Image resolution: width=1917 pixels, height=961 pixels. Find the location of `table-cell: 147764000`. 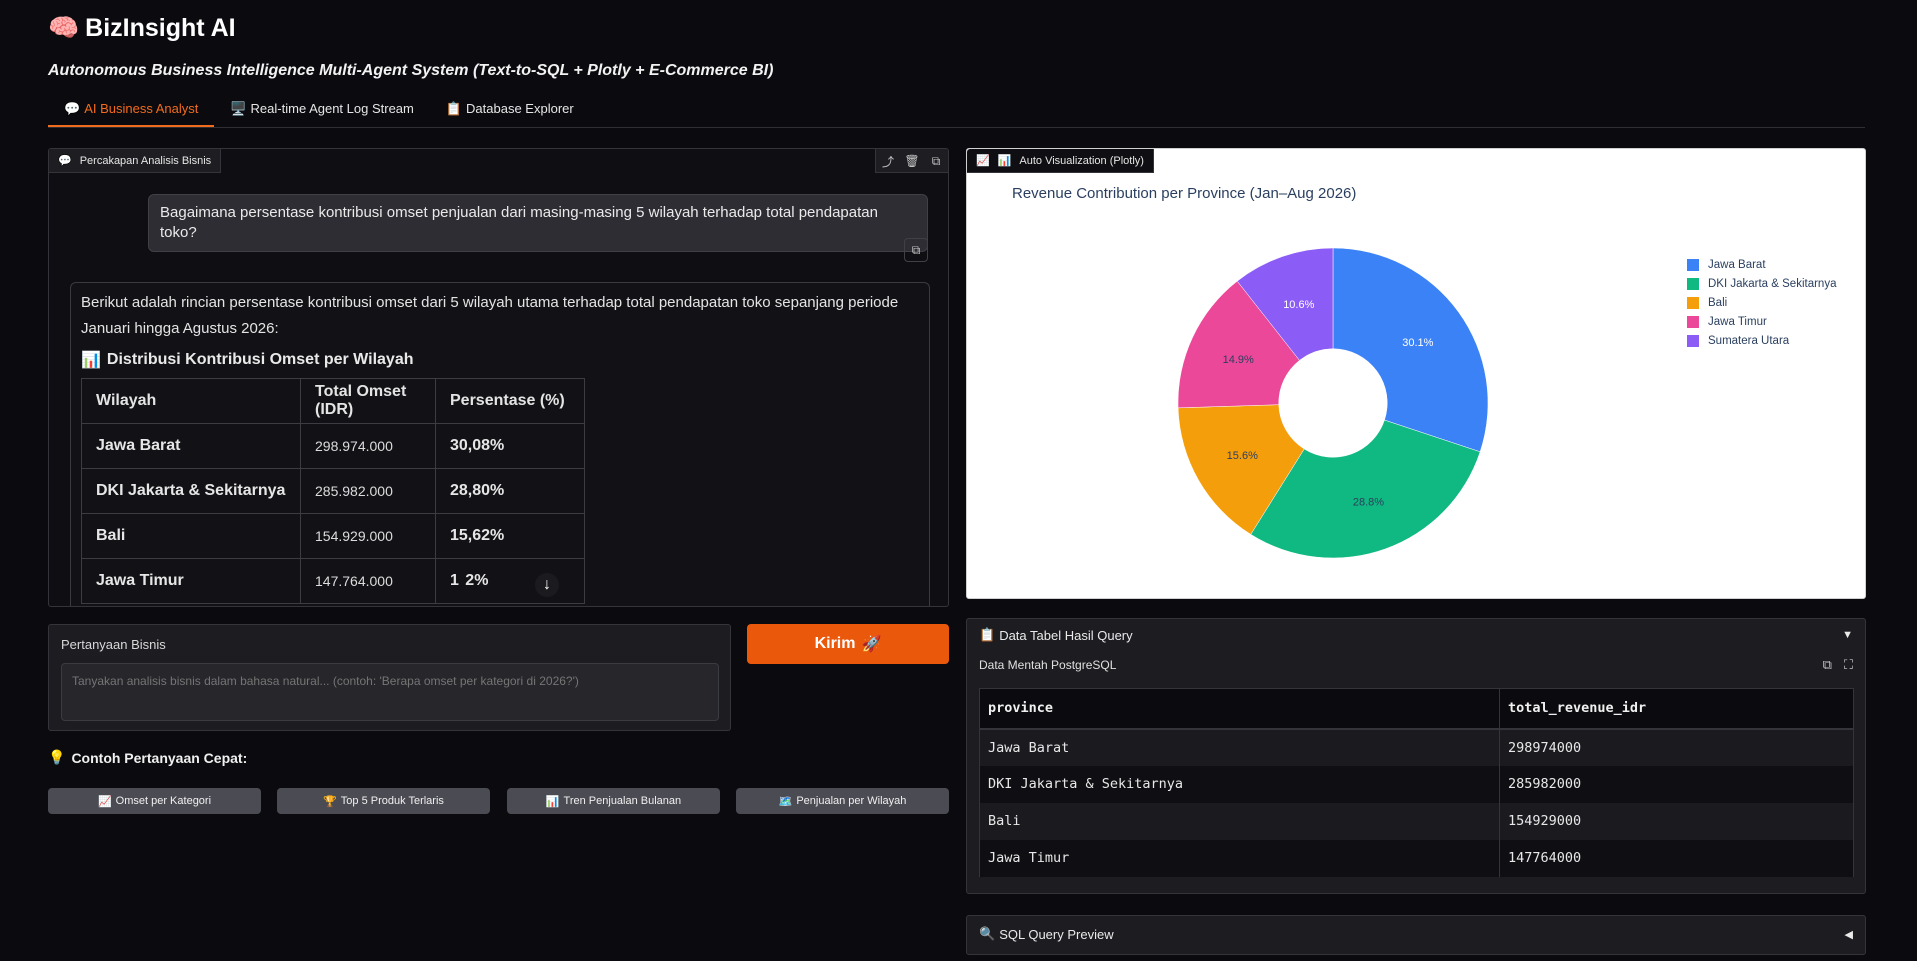

table-cell: 147764000 is located at coordinates (1676, 858).